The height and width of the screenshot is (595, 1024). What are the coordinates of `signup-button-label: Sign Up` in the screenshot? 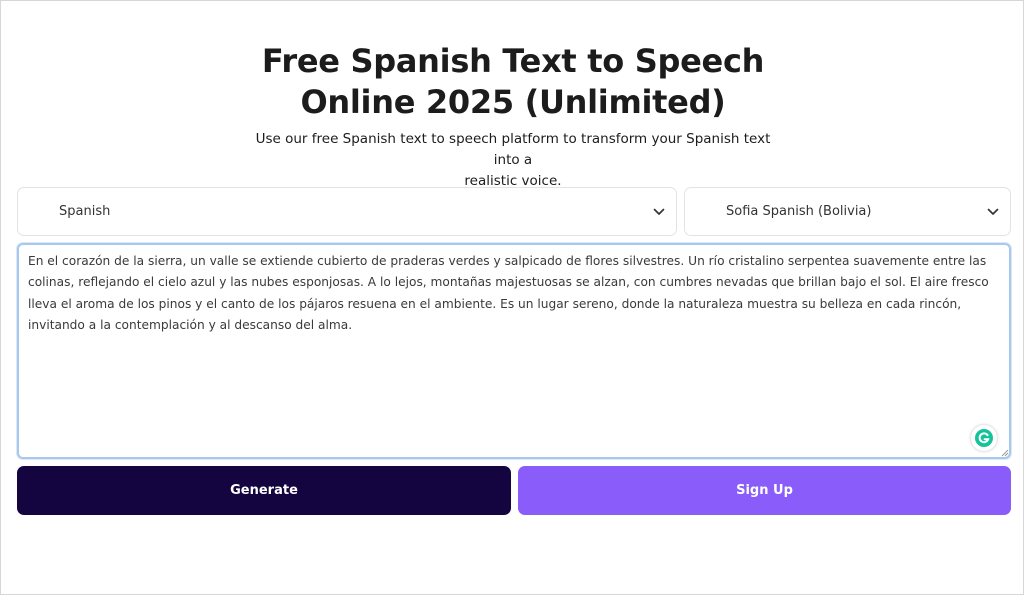 It's located at (764, 490).